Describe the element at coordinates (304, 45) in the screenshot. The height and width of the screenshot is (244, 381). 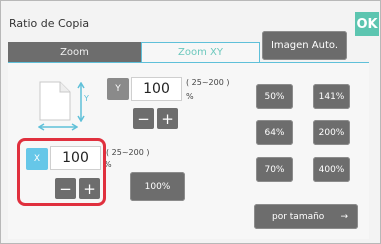
I see `auto-image-button: Imagen Auto.` at that location.